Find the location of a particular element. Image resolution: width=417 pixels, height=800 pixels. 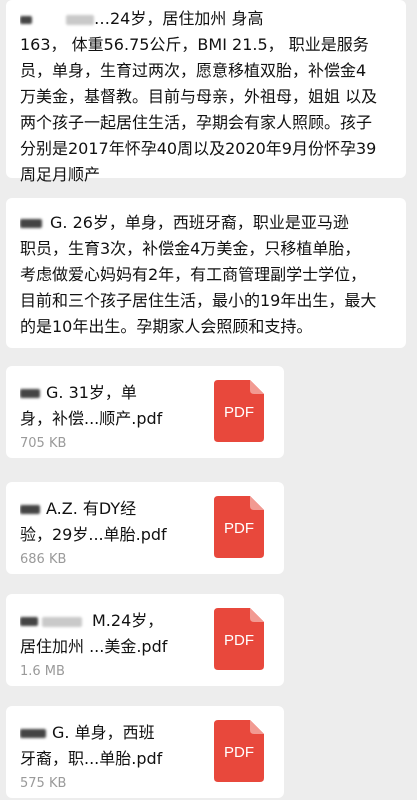

message-2-line-4: 目前和三个孩子居住生活，最小的19年出生，最大 is located at coordinates (198, 300).